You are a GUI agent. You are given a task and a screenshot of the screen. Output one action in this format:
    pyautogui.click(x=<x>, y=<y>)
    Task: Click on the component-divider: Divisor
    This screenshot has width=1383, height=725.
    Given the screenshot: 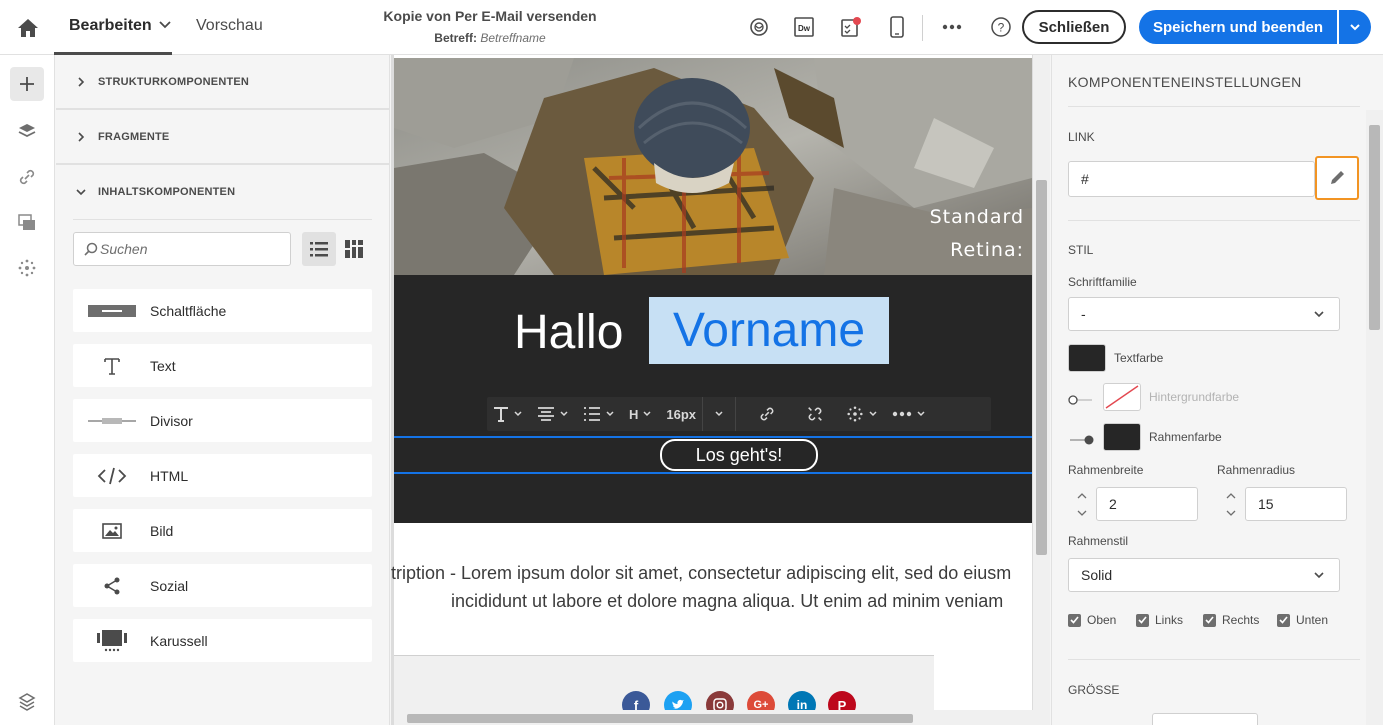 What is the action you would take?
    pyautogui.click(x=222, y=420)
    